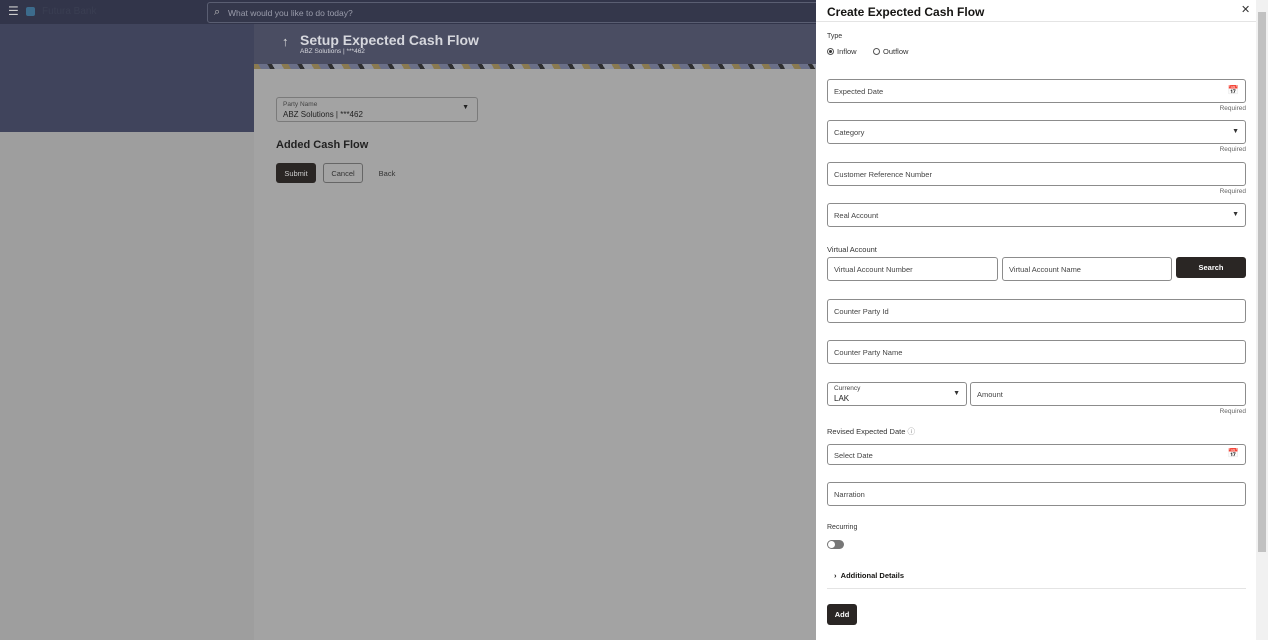 This screenshot has width=1268, height=640. Describe the element at coordinates (897, 394) in the screenshot. I see `currency-select: Currency LAK ▼` at that location.